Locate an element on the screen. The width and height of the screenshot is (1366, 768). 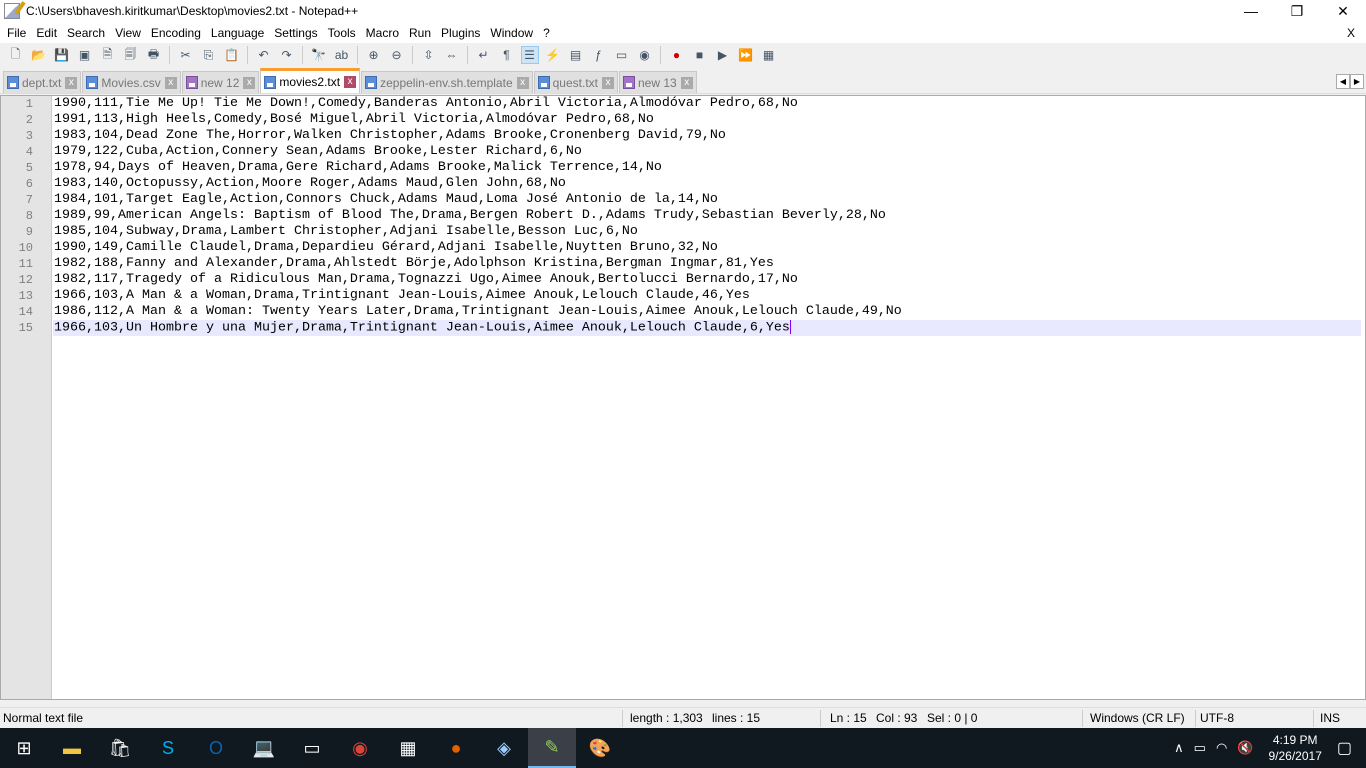
tab-scroll-right-button: ▶ is located at coordinates (1357, 81).